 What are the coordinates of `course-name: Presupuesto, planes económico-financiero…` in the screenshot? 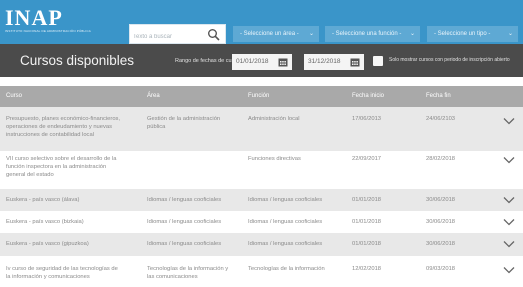 It's located at (63, 127).